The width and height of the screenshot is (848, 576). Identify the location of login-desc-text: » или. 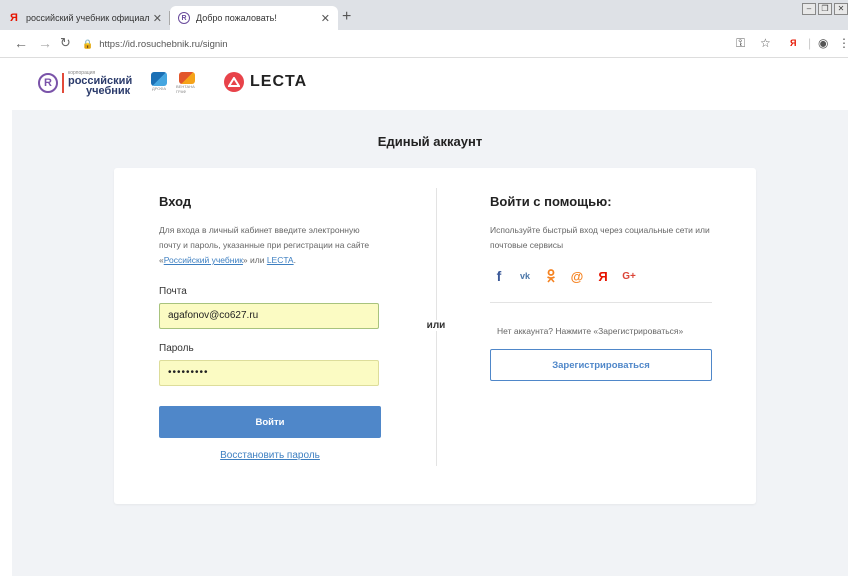
(254, 260).